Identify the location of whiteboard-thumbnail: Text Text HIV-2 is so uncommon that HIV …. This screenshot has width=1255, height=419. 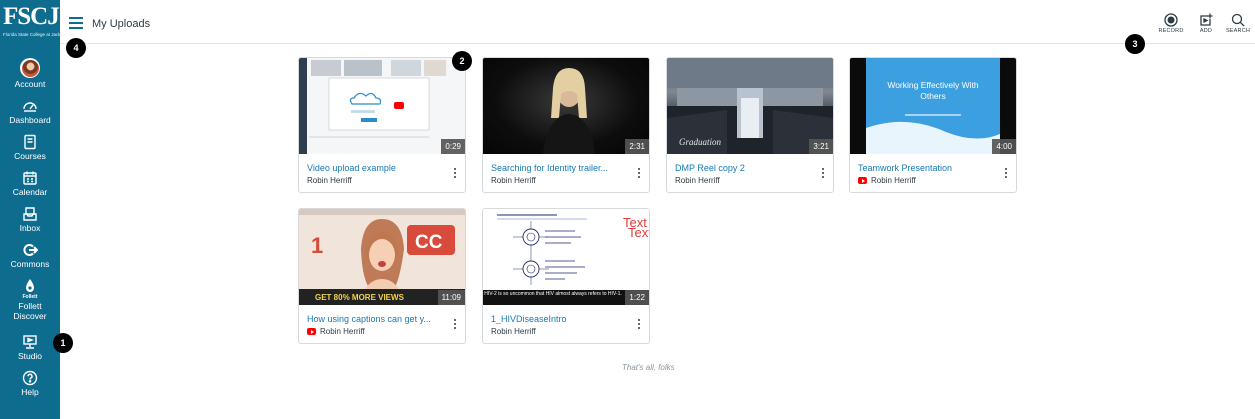
(566, 257).